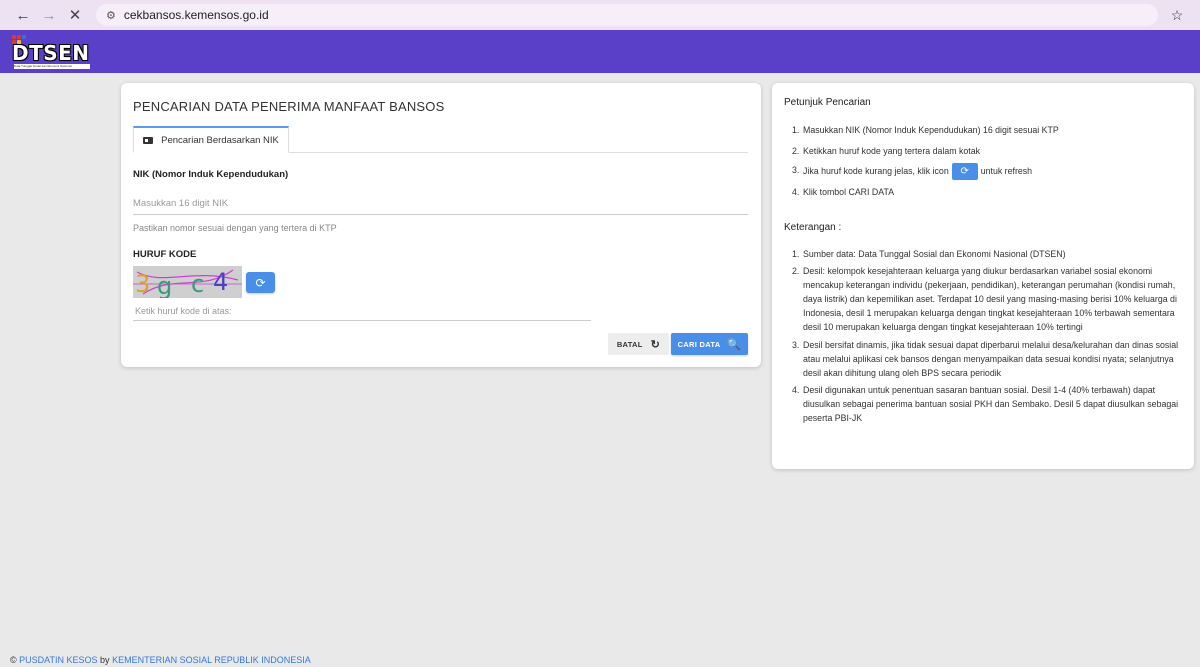  Describe the element at coordinates (440, 204) in the screenshot. I see `nik-input` at that location.